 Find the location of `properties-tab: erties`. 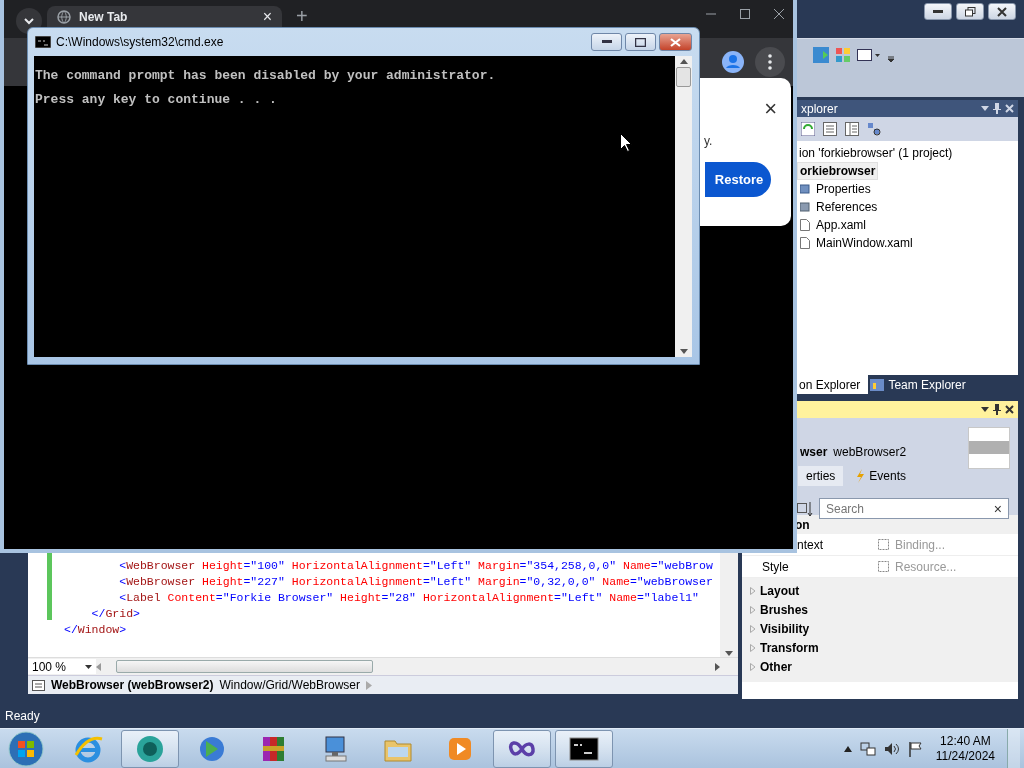

properties-tab: erties is located at coordinates (821, 476).